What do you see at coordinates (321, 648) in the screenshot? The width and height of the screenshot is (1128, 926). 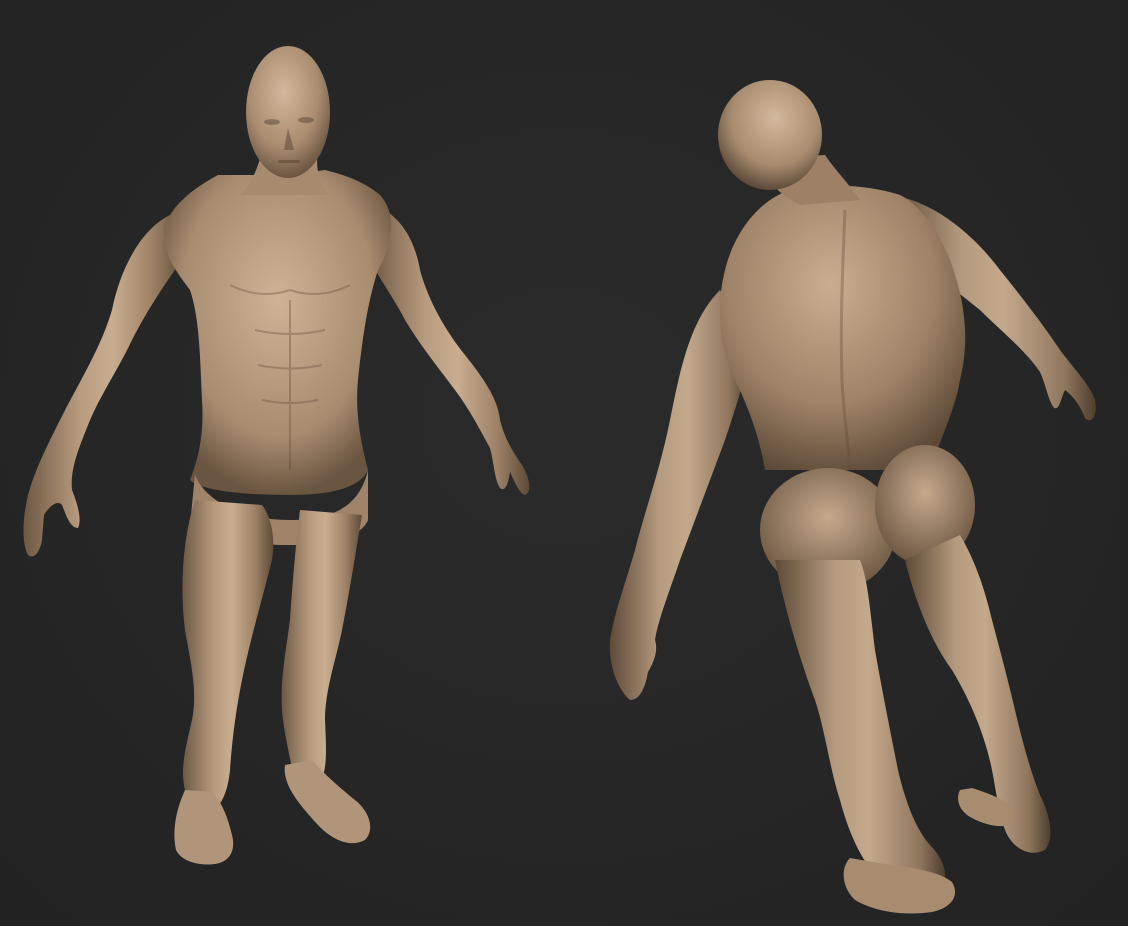 I see `front-right-leg` at bounding box center [321, 648].